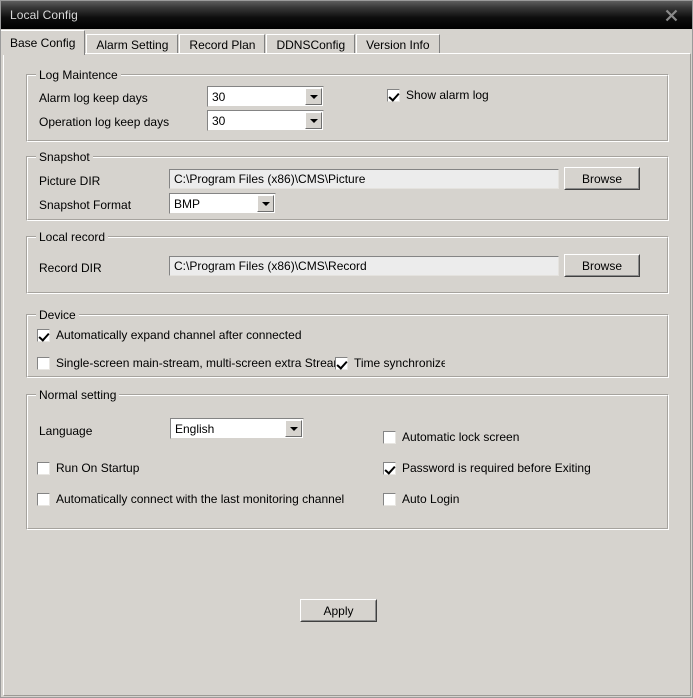  I want to click on tab-label: Version Info, so click(398, 45).